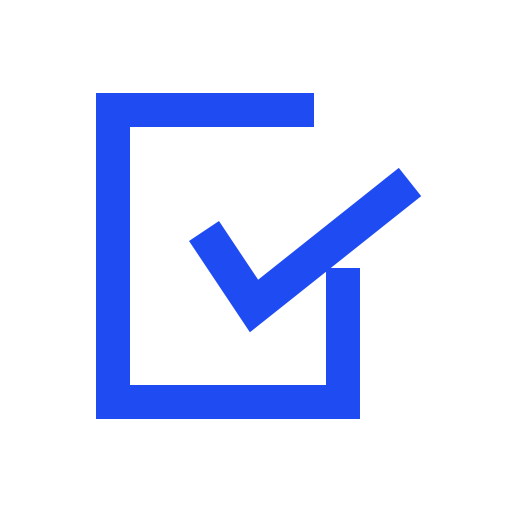 The height and width of the screenshot is (512, 512). Describe the element at coordinates (305, 250) in the screenshot. I see `checkmark` at that location.